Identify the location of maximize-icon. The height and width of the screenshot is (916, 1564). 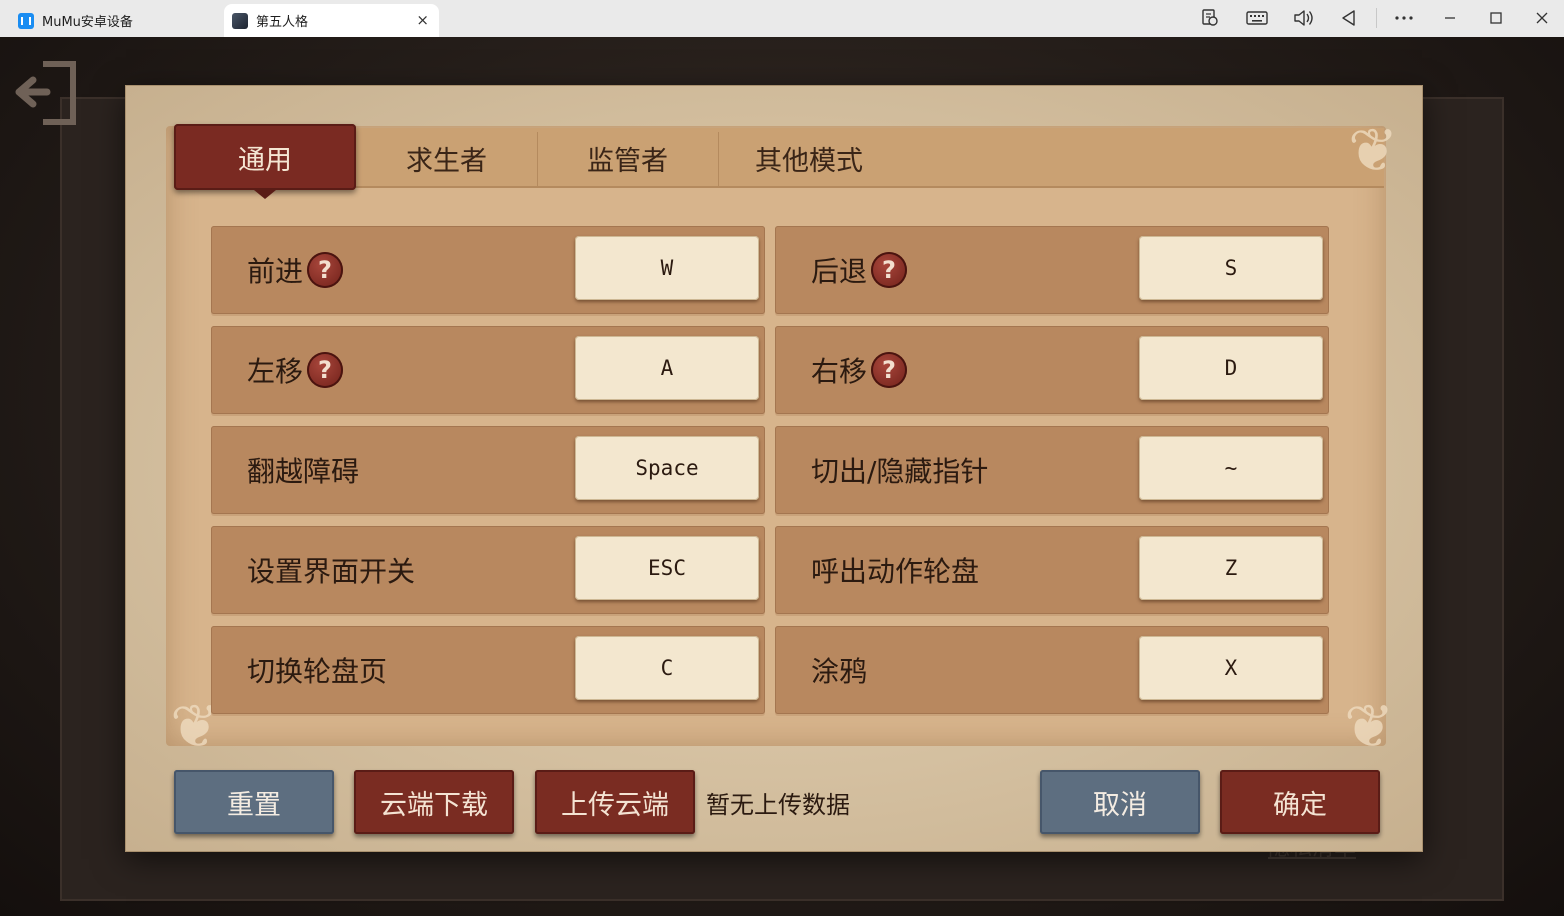
(1496, 18).